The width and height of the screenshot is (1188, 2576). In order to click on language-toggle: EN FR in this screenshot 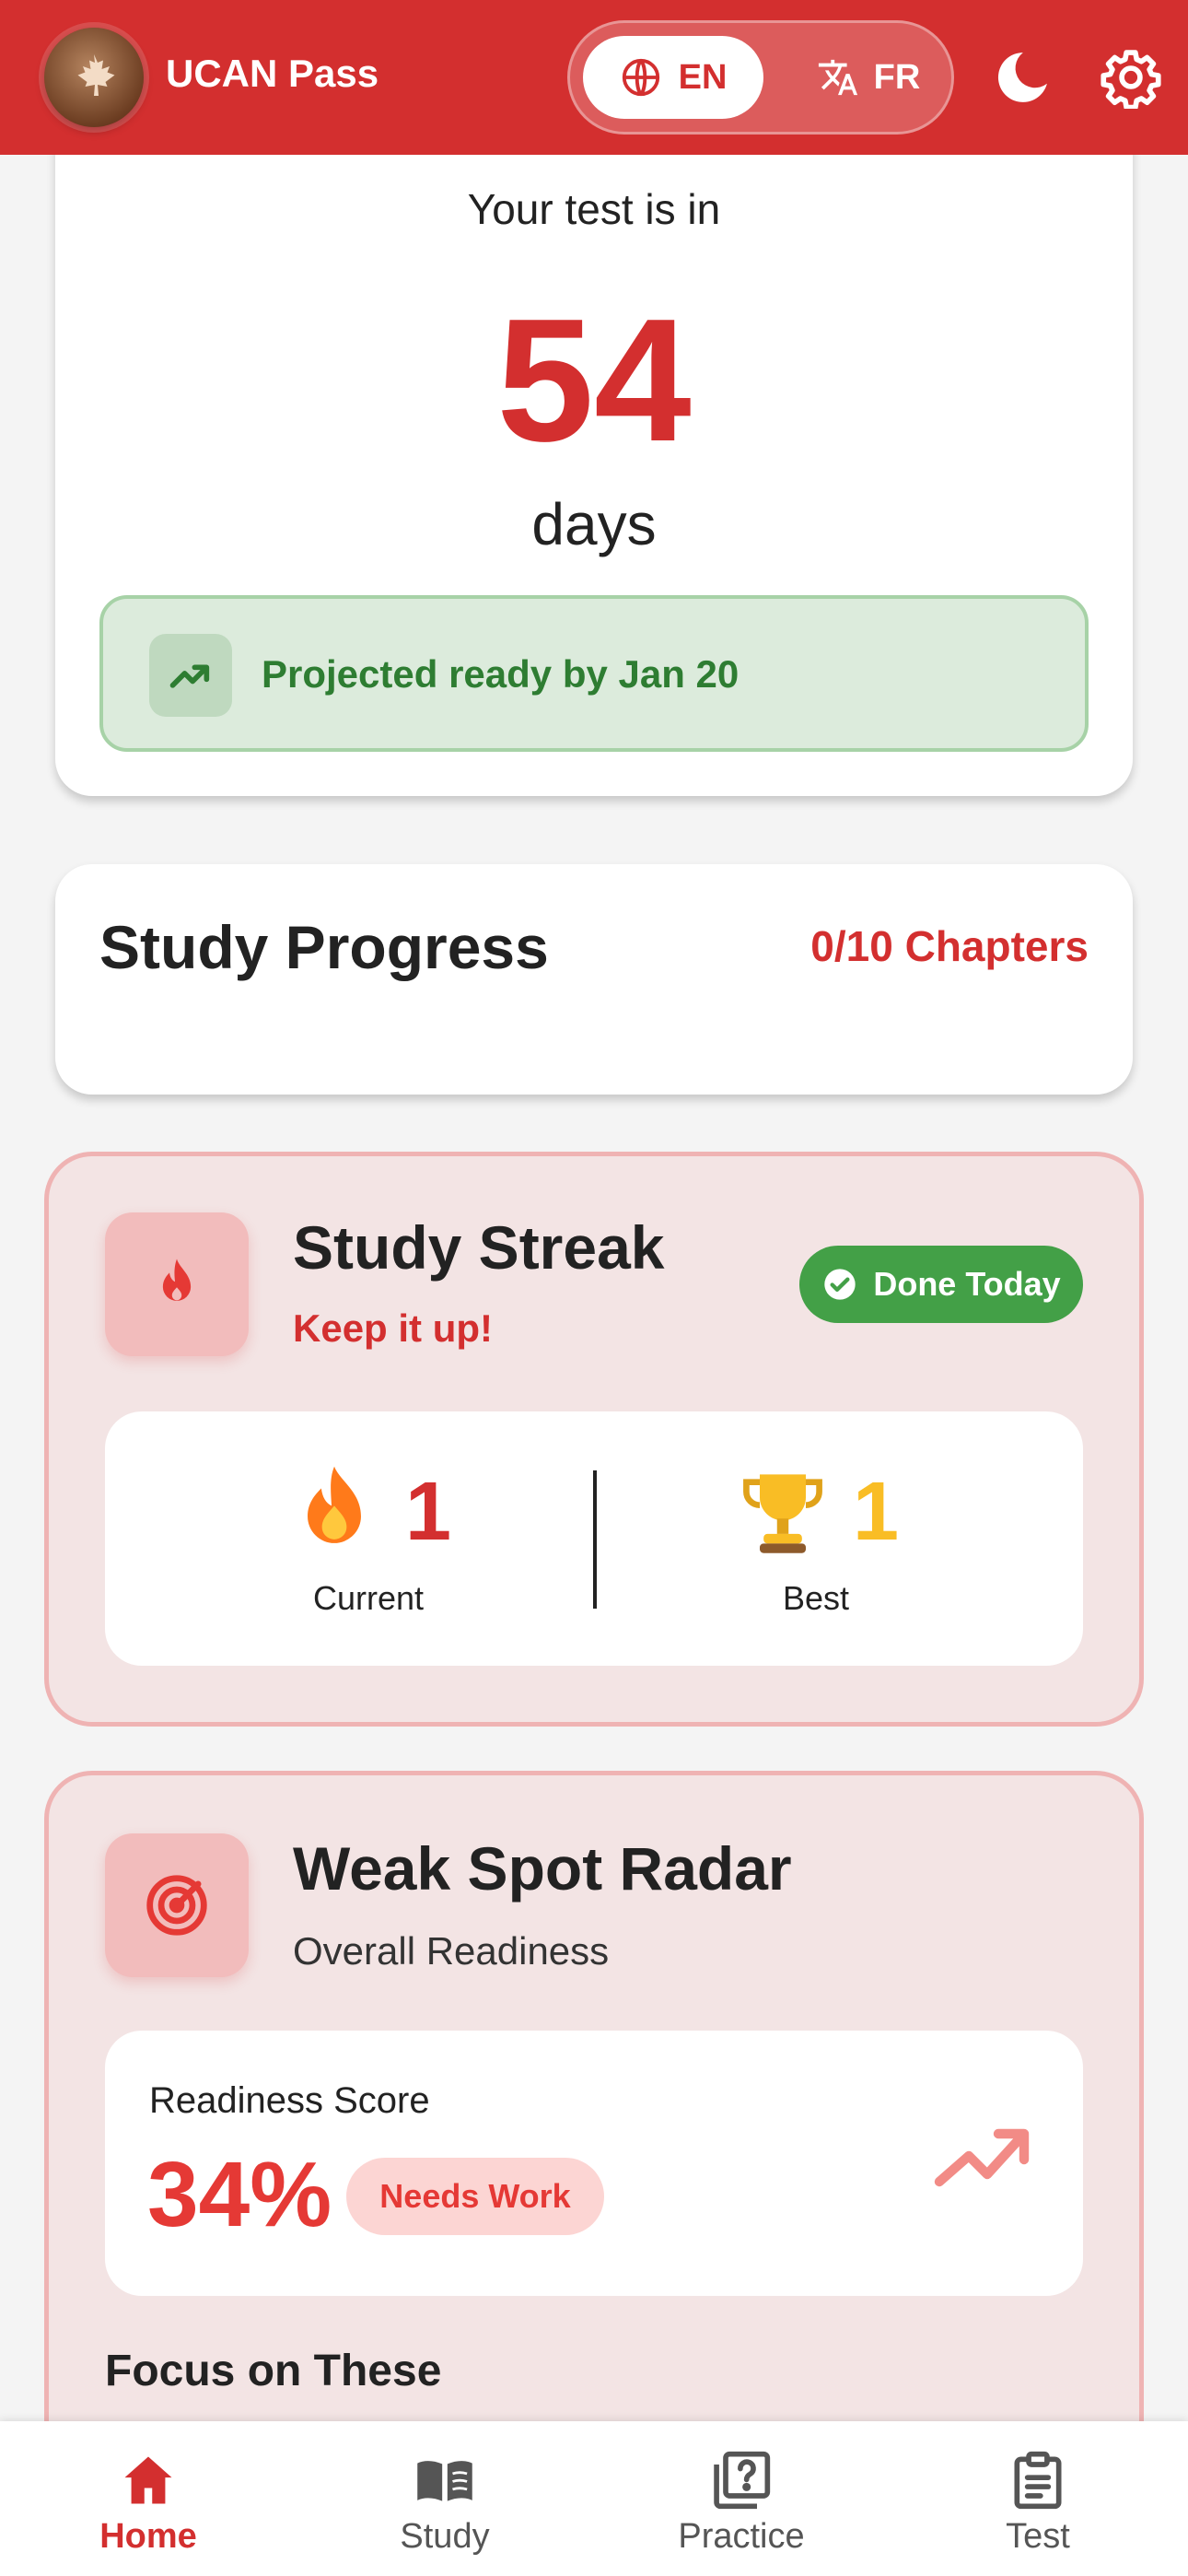, I will do `click(760, 77)`.